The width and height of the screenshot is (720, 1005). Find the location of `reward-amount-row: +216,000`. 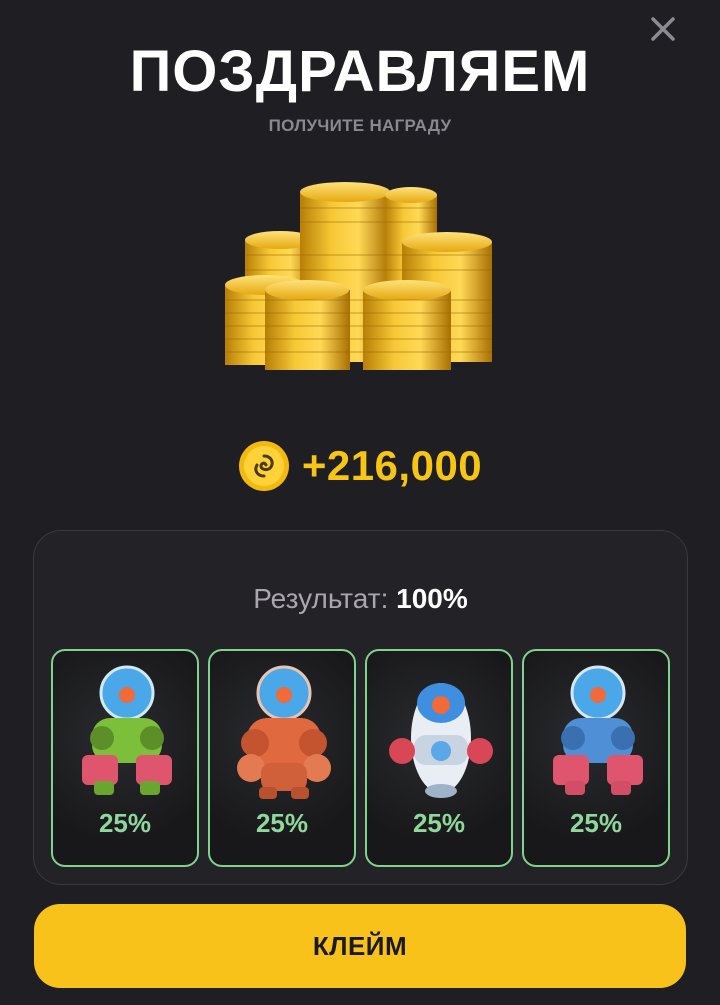

reward-amount-row: +216,000 is located at coordinates (360, 466).